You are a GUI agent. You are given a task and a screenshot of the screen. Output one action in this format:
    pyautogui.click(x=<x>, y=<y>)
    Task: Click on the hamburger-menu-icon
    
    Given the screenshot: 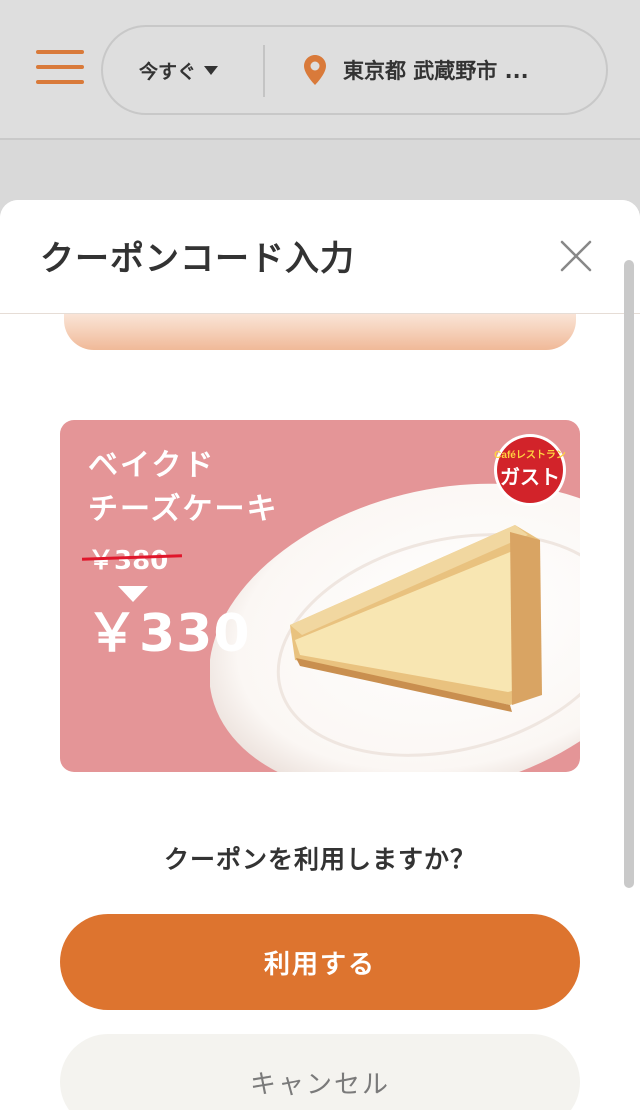 What is the action you would take?
    pyautogui.click(x=60, y=67)
    